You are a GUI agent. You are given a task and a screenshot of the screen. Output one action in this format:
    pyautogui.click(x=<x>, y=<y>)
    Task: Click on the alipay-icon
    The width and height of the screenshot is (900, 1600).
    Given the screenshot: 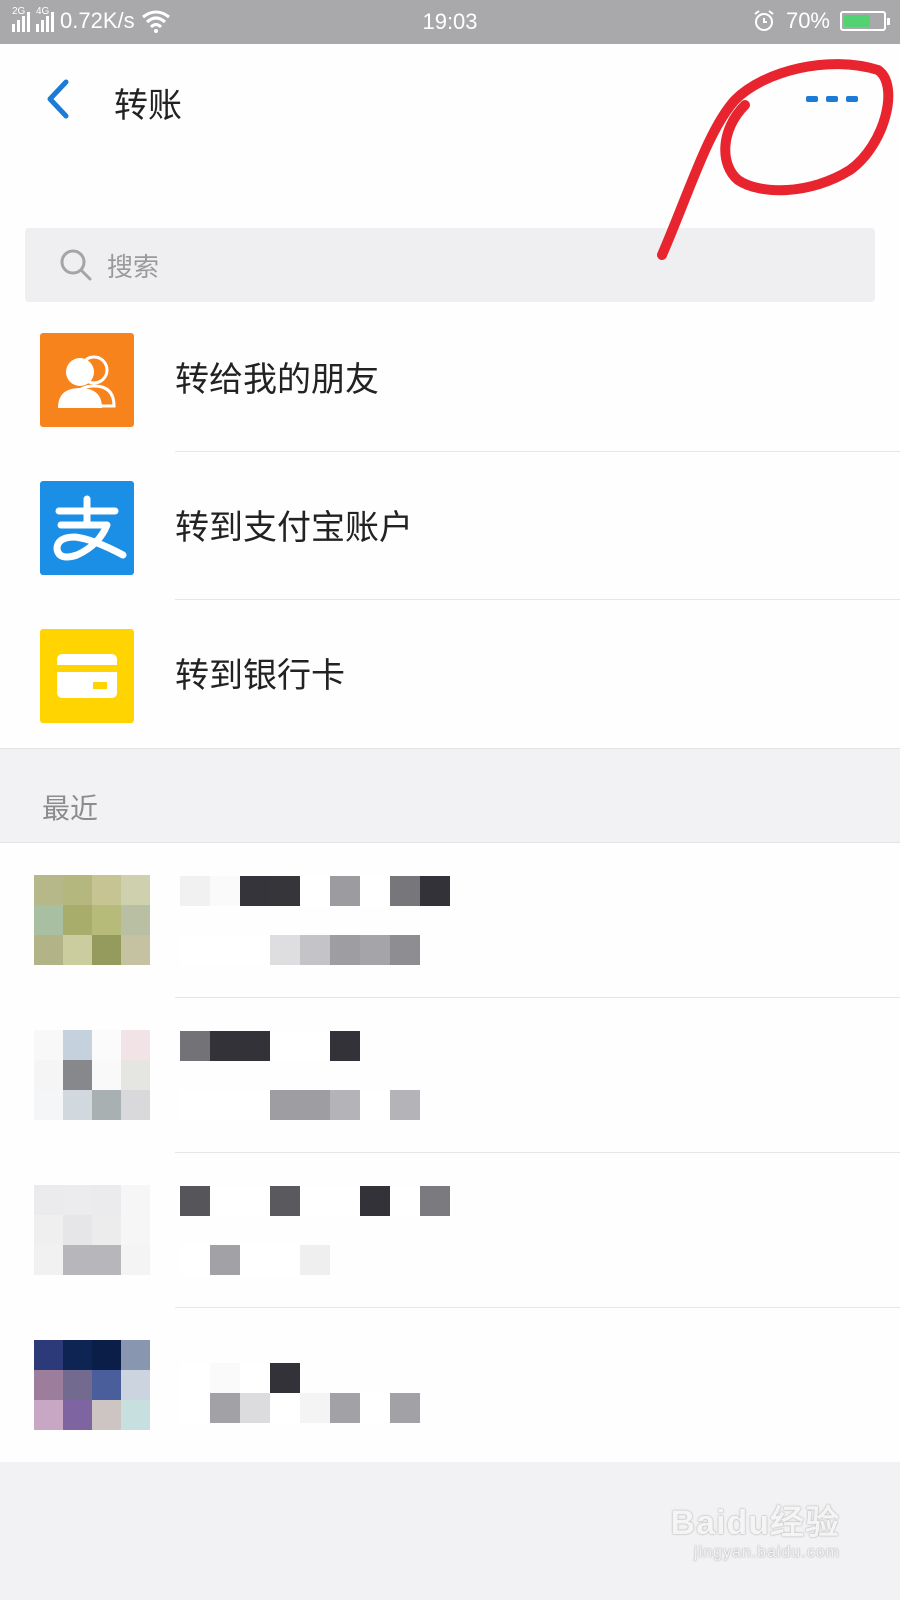 What is the action you would take?
    pyautogui.click(x=87, y=528)
    